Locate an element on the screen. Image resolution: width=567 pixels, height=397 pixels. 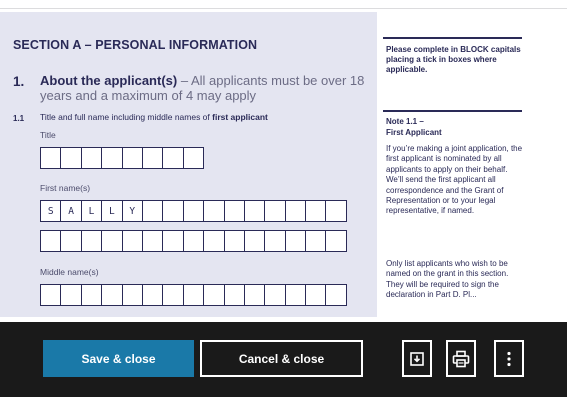
subquestion-number: 1.1 is located at coordinates (19, 118).